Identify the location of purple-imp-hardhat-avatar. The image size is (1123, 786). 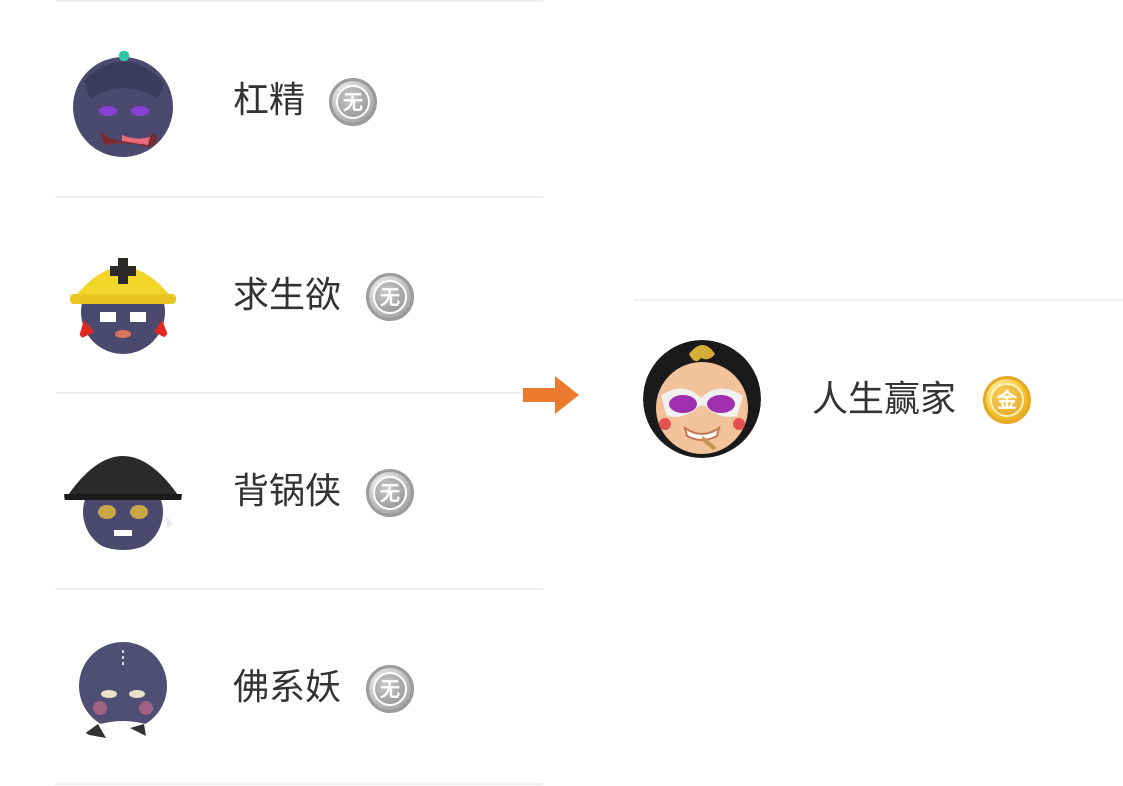
(123, 295).